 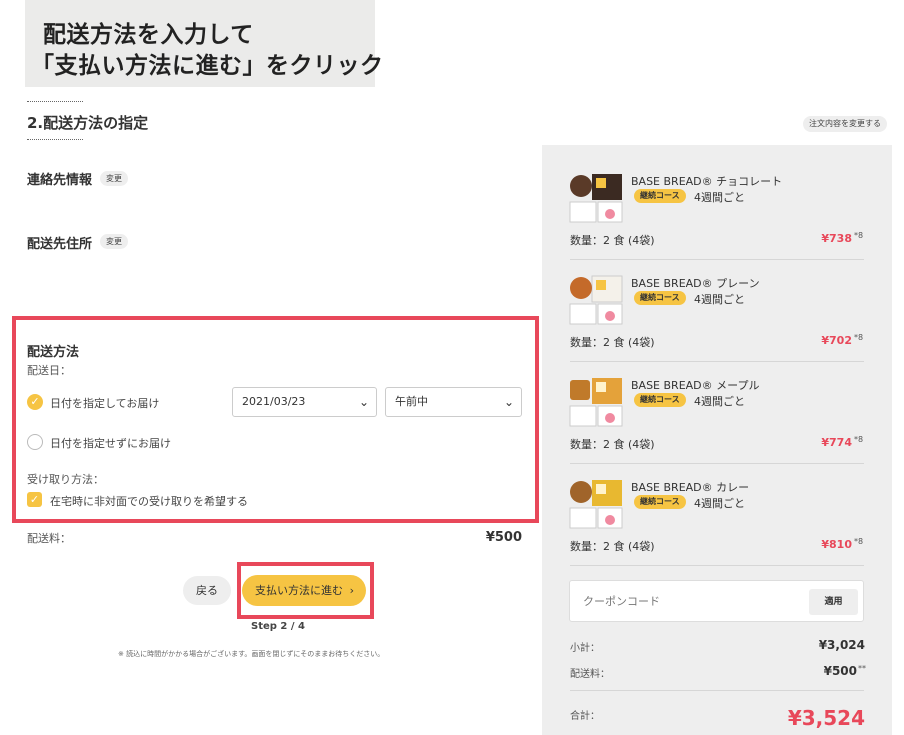 I want to click on coupon-box: 適用, so click(x=716, y=601).